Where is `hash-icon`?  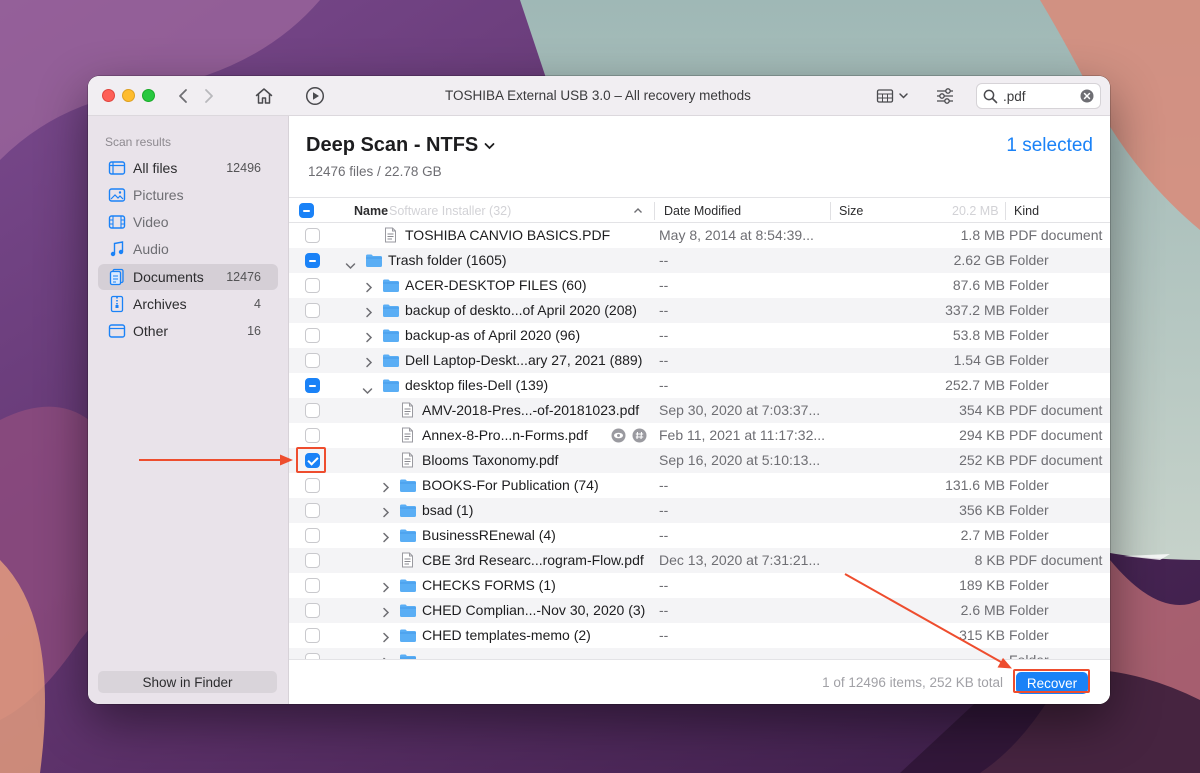 hash-icon is located at coordinates (639, 435).